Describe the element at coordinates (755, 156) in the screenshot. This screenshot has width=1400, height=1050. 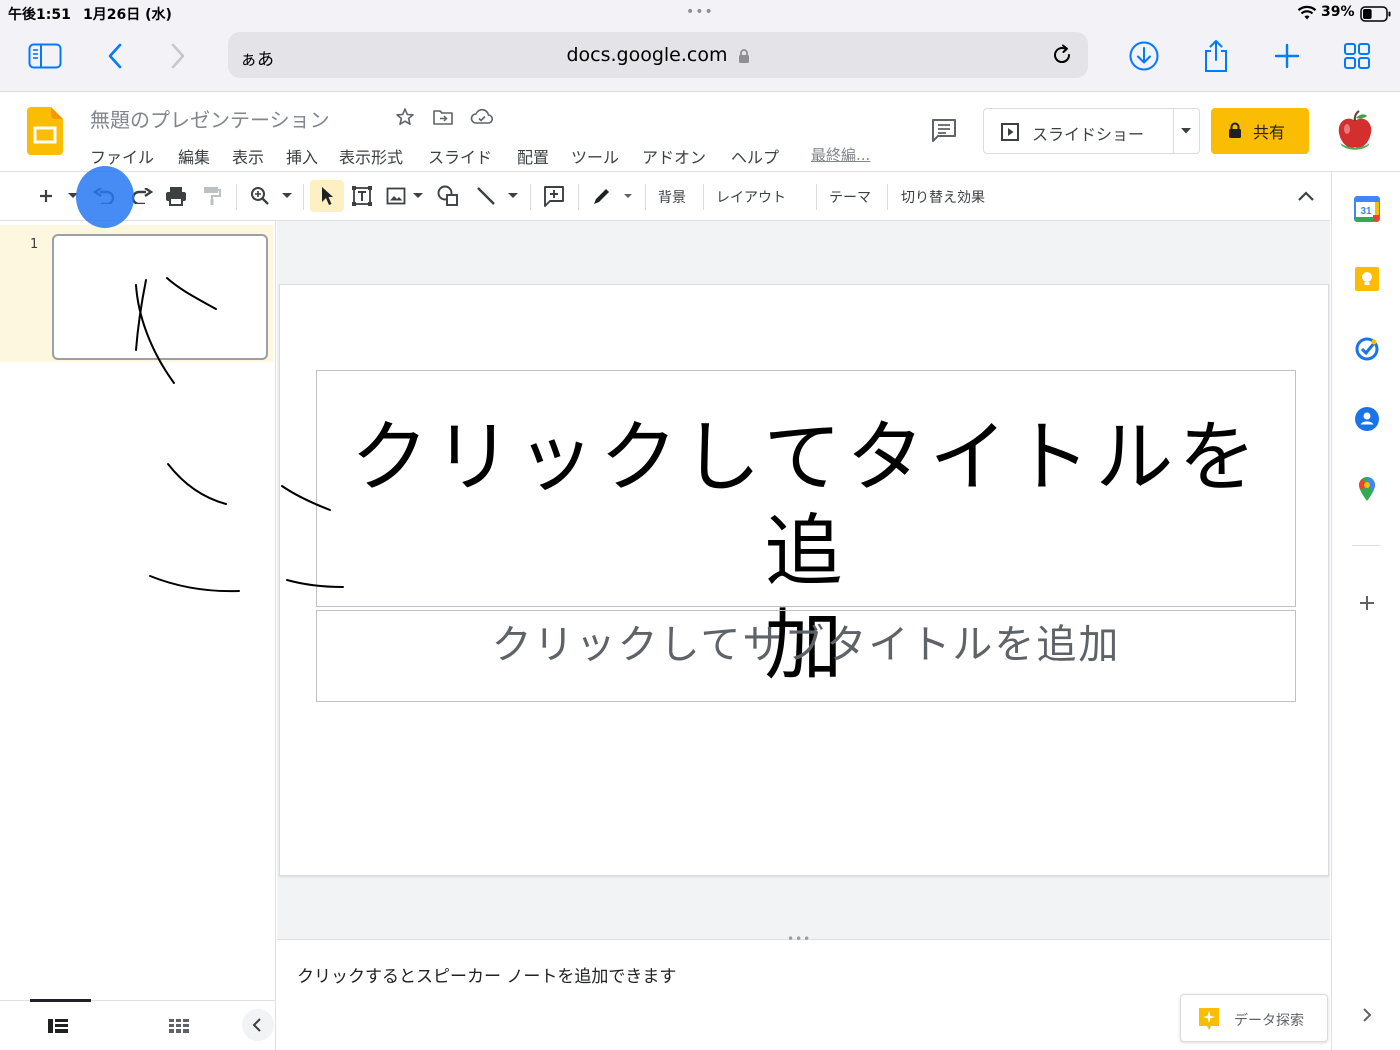
I see `menu-help: ヘルプ` at that location.